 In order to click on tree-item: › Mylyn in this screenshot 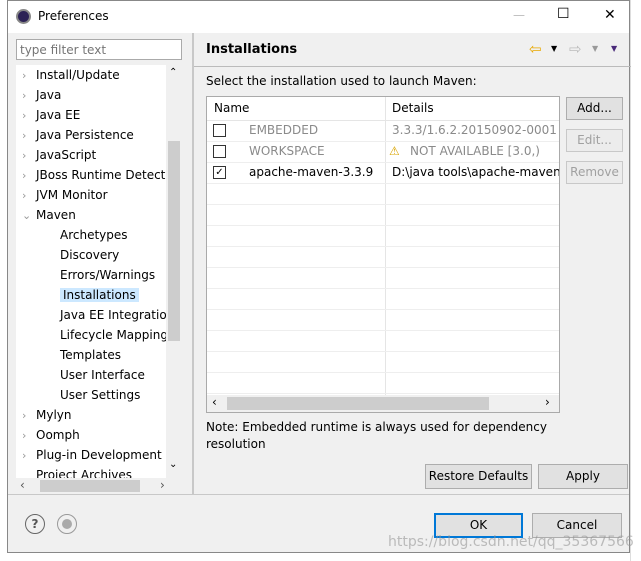, I will do `click(47, 415)`.